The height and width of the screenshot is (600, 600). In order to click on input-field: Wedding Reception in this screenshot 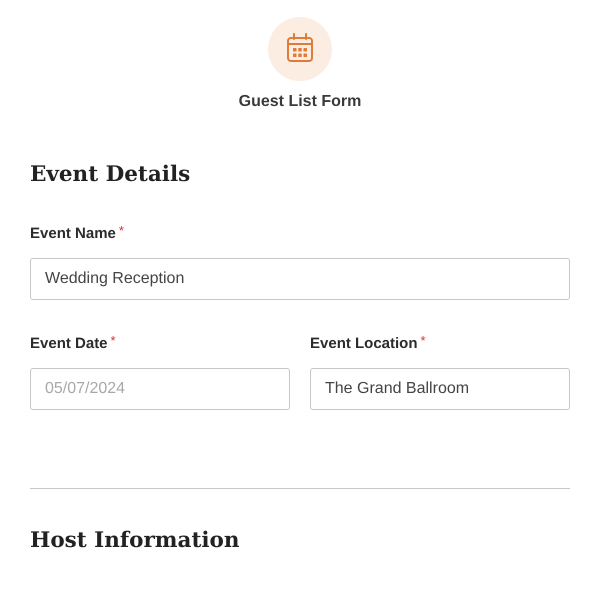, I will do `click(300, 279)`.